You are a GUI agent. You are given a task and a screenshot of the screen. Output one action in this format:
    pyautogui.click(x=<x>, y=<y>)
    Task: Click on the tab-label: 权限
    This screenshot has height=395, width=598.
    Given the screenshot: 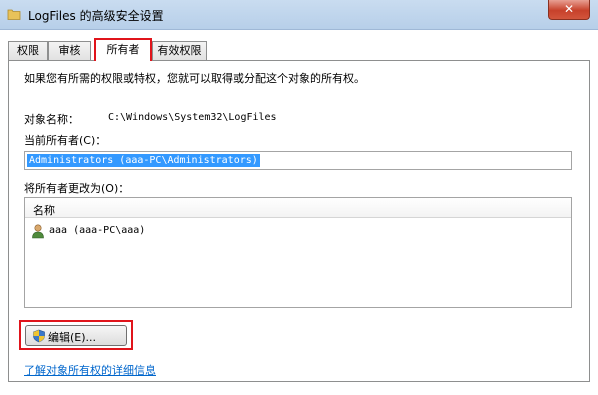 What is the action you would take?
    pyautogui.click(x=28, y=50)
    